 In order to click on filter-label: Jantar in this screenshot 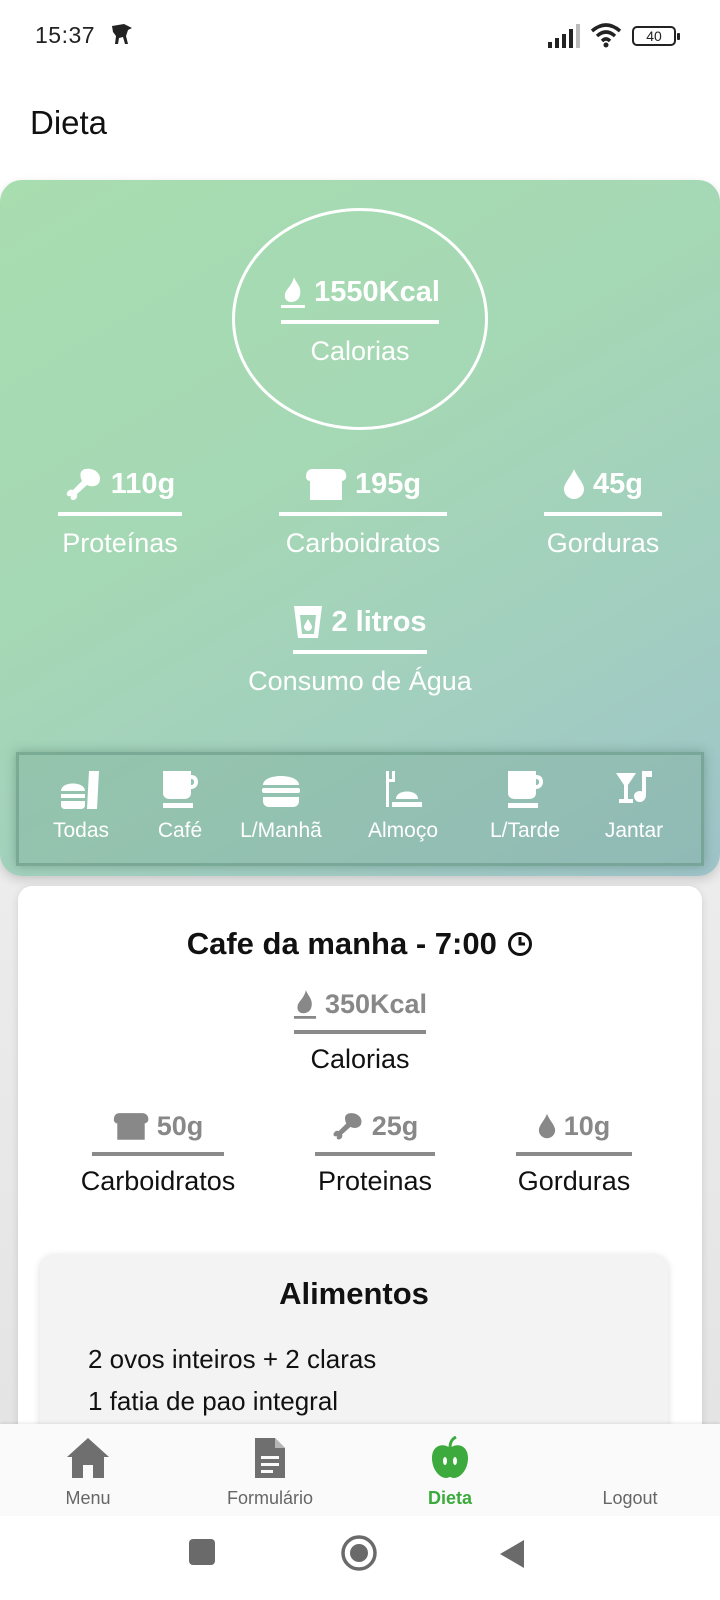, I will do `click(634, 830)`.